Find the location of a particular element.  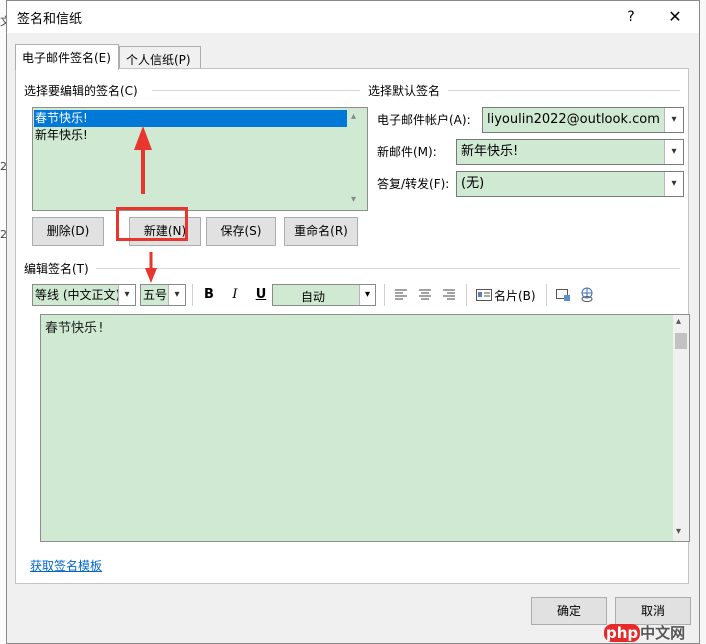

watermark-brand: php is located at coordinates (622, 633).